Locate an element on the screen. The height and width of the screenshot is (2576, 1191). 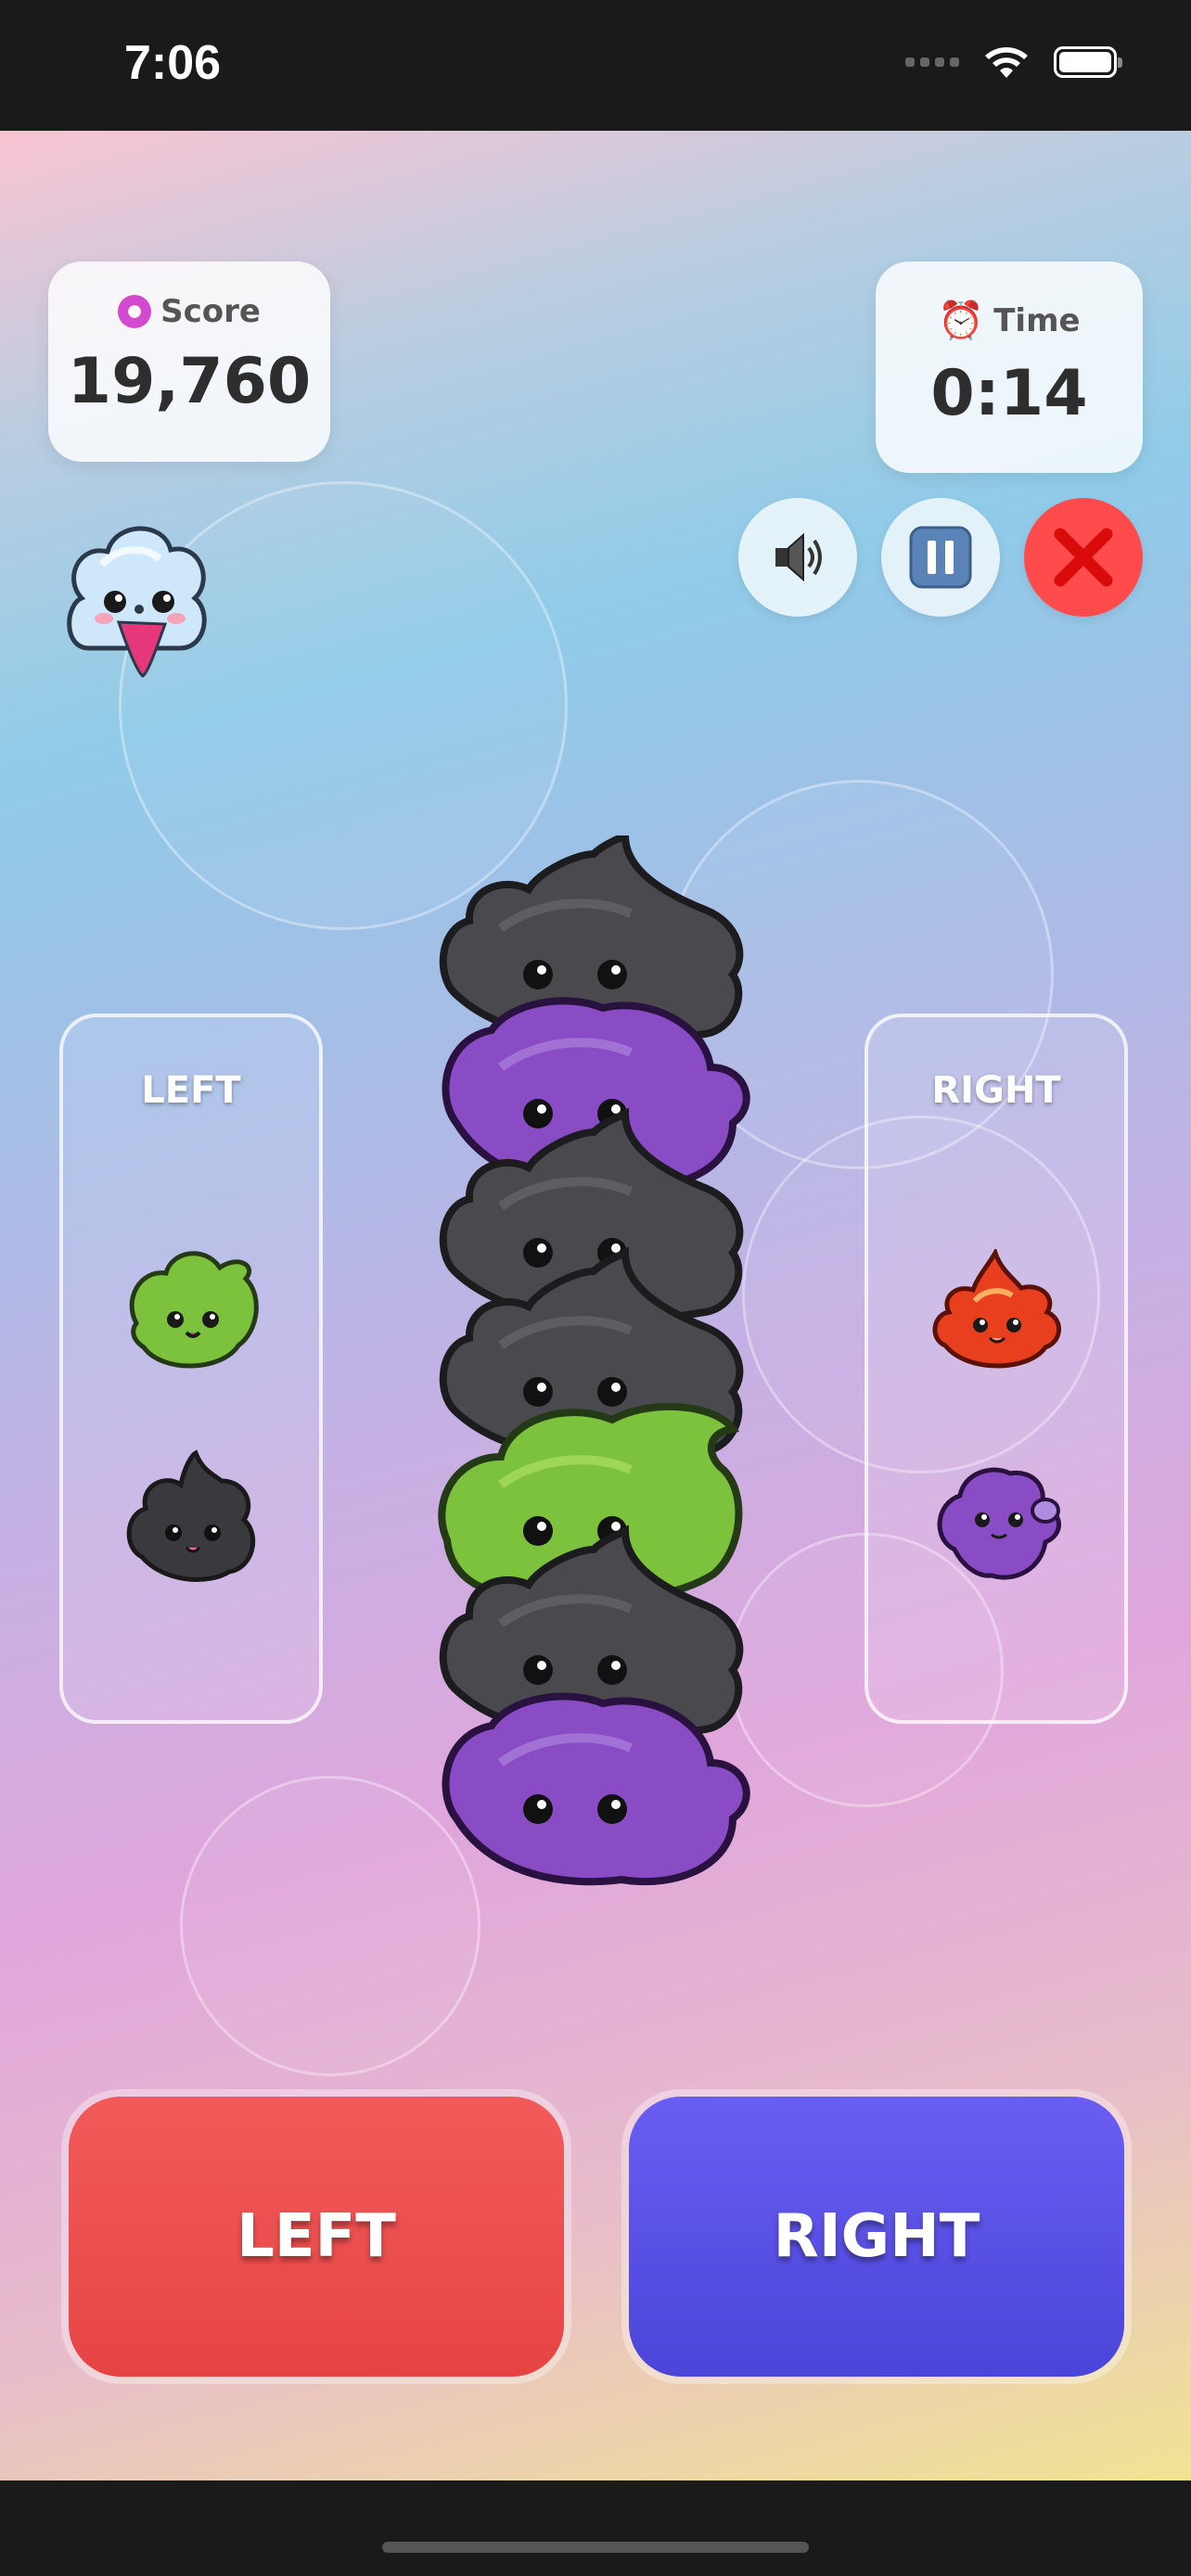
right-button: RIGHT is located at coordinates (876, 2237).